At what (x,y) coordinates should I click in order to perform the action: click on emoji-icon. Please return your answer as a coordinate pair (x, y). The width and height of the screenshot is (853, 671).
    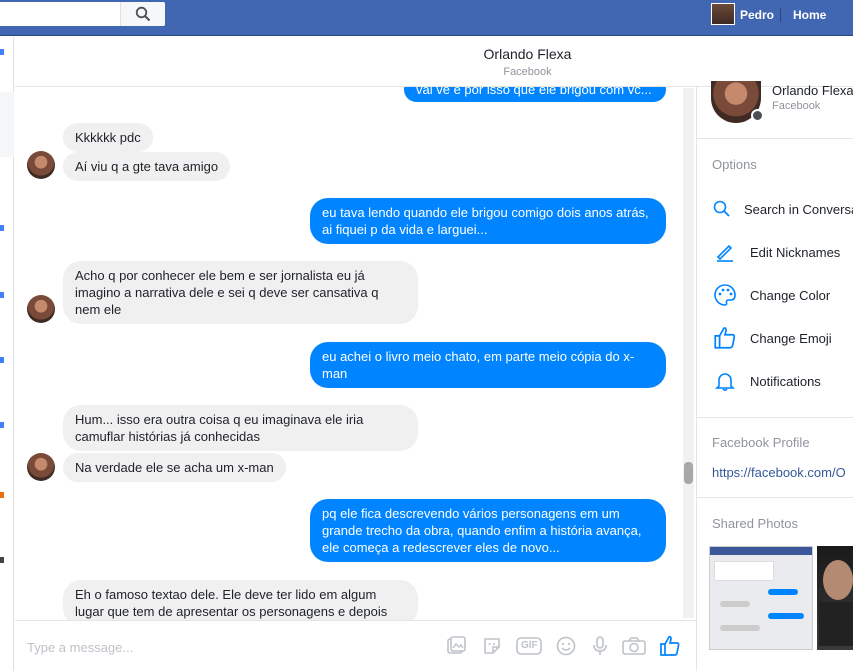
    Looking at the image, I should click on (566, 646).